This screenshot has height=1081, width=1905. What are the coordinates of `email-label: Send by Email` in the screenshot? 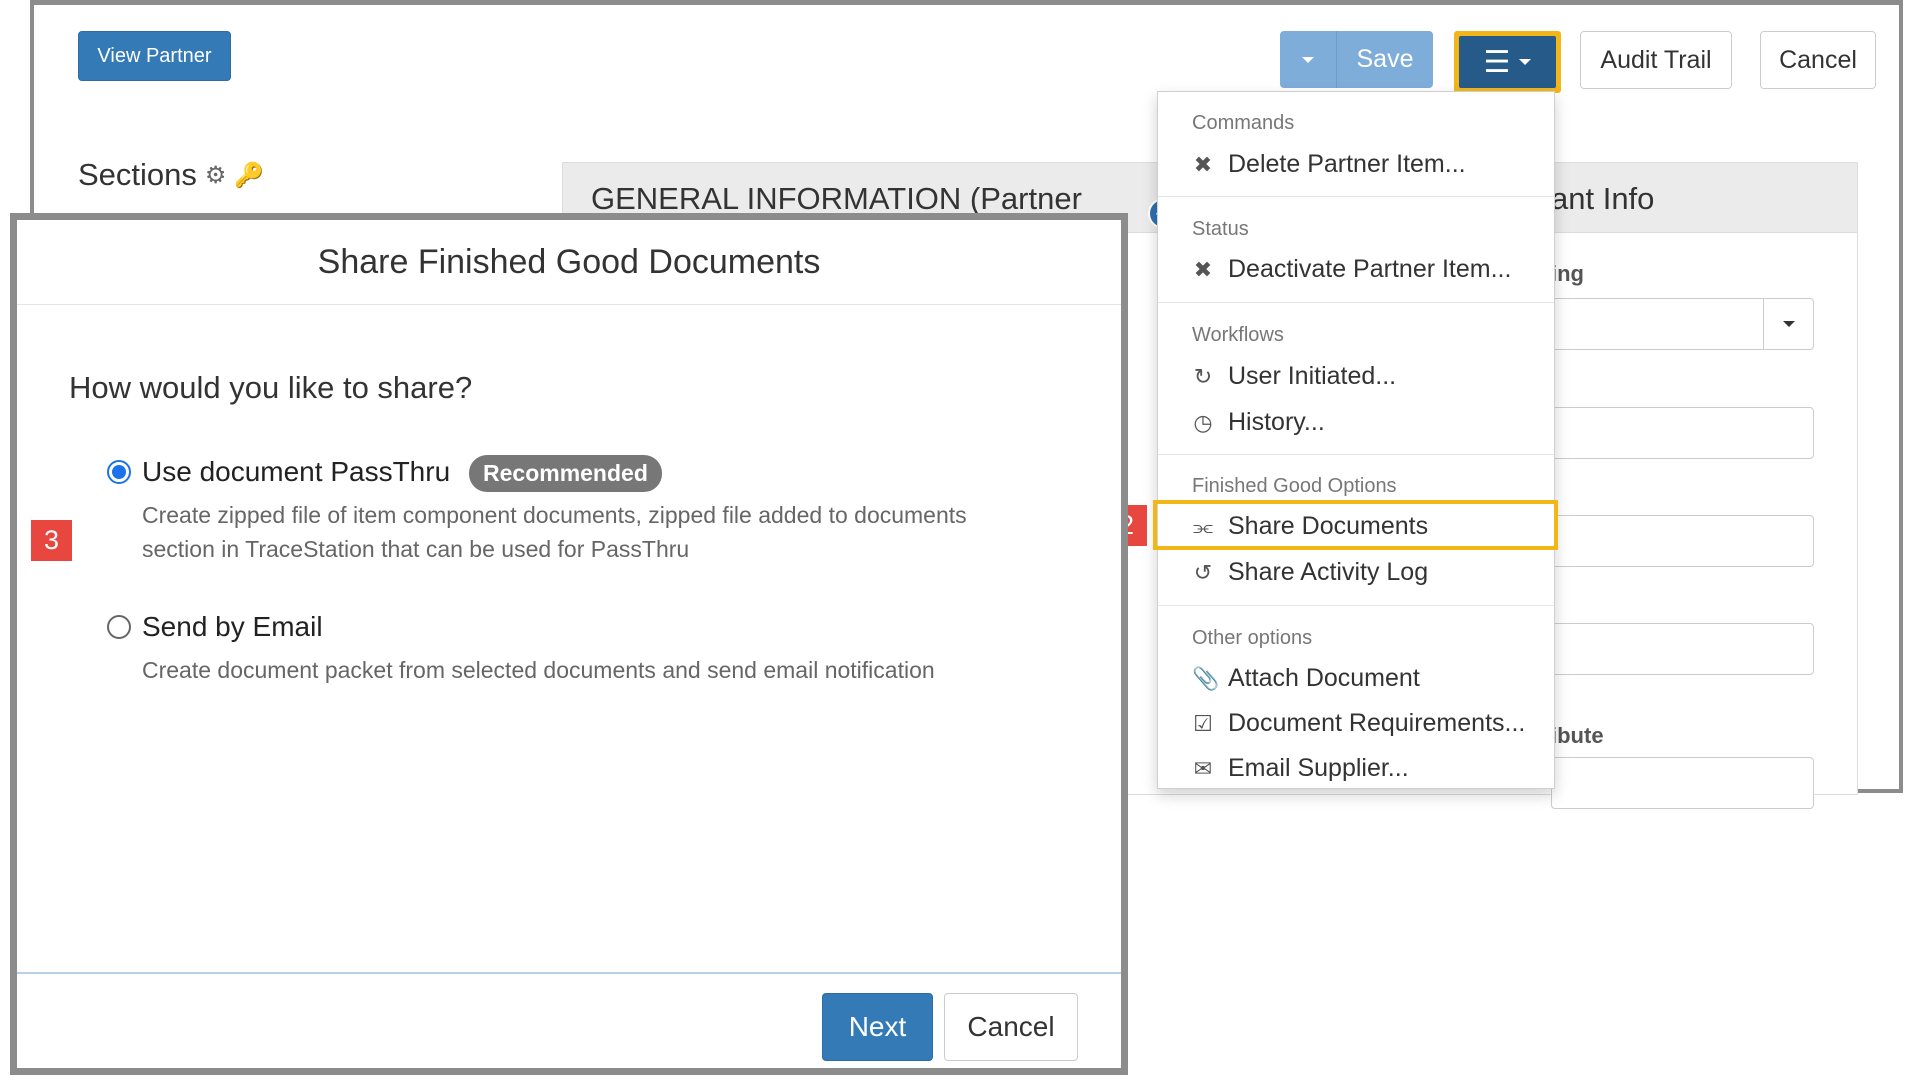 It's located at (232, 627).